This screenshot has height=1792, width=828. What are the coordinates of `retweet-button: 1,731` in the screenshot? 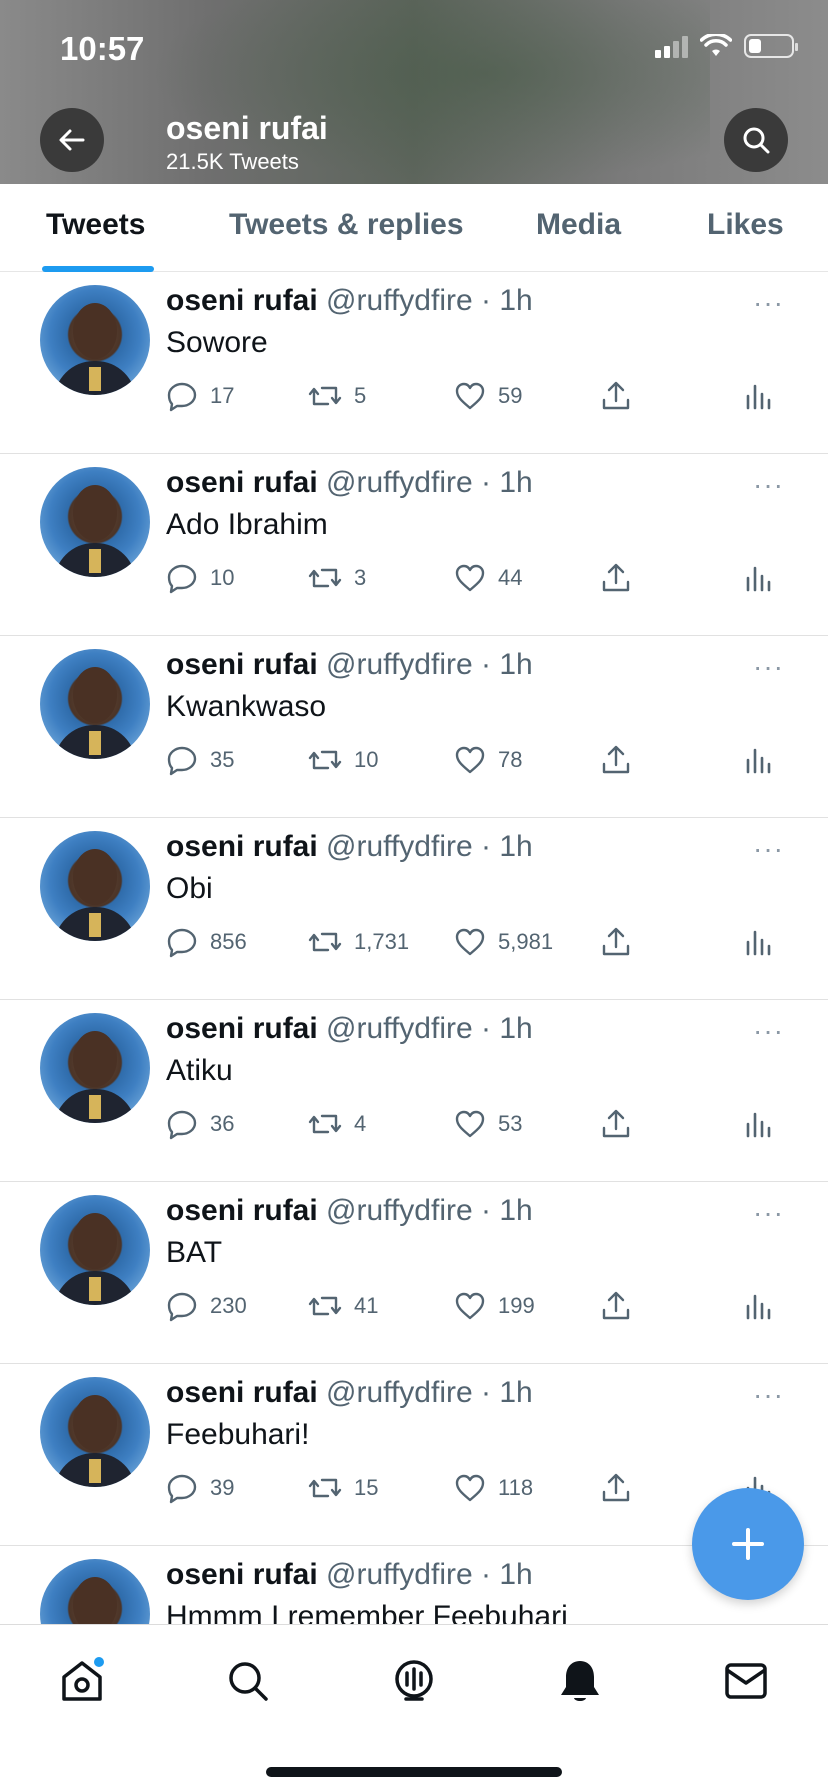 It's located at (358, 942).